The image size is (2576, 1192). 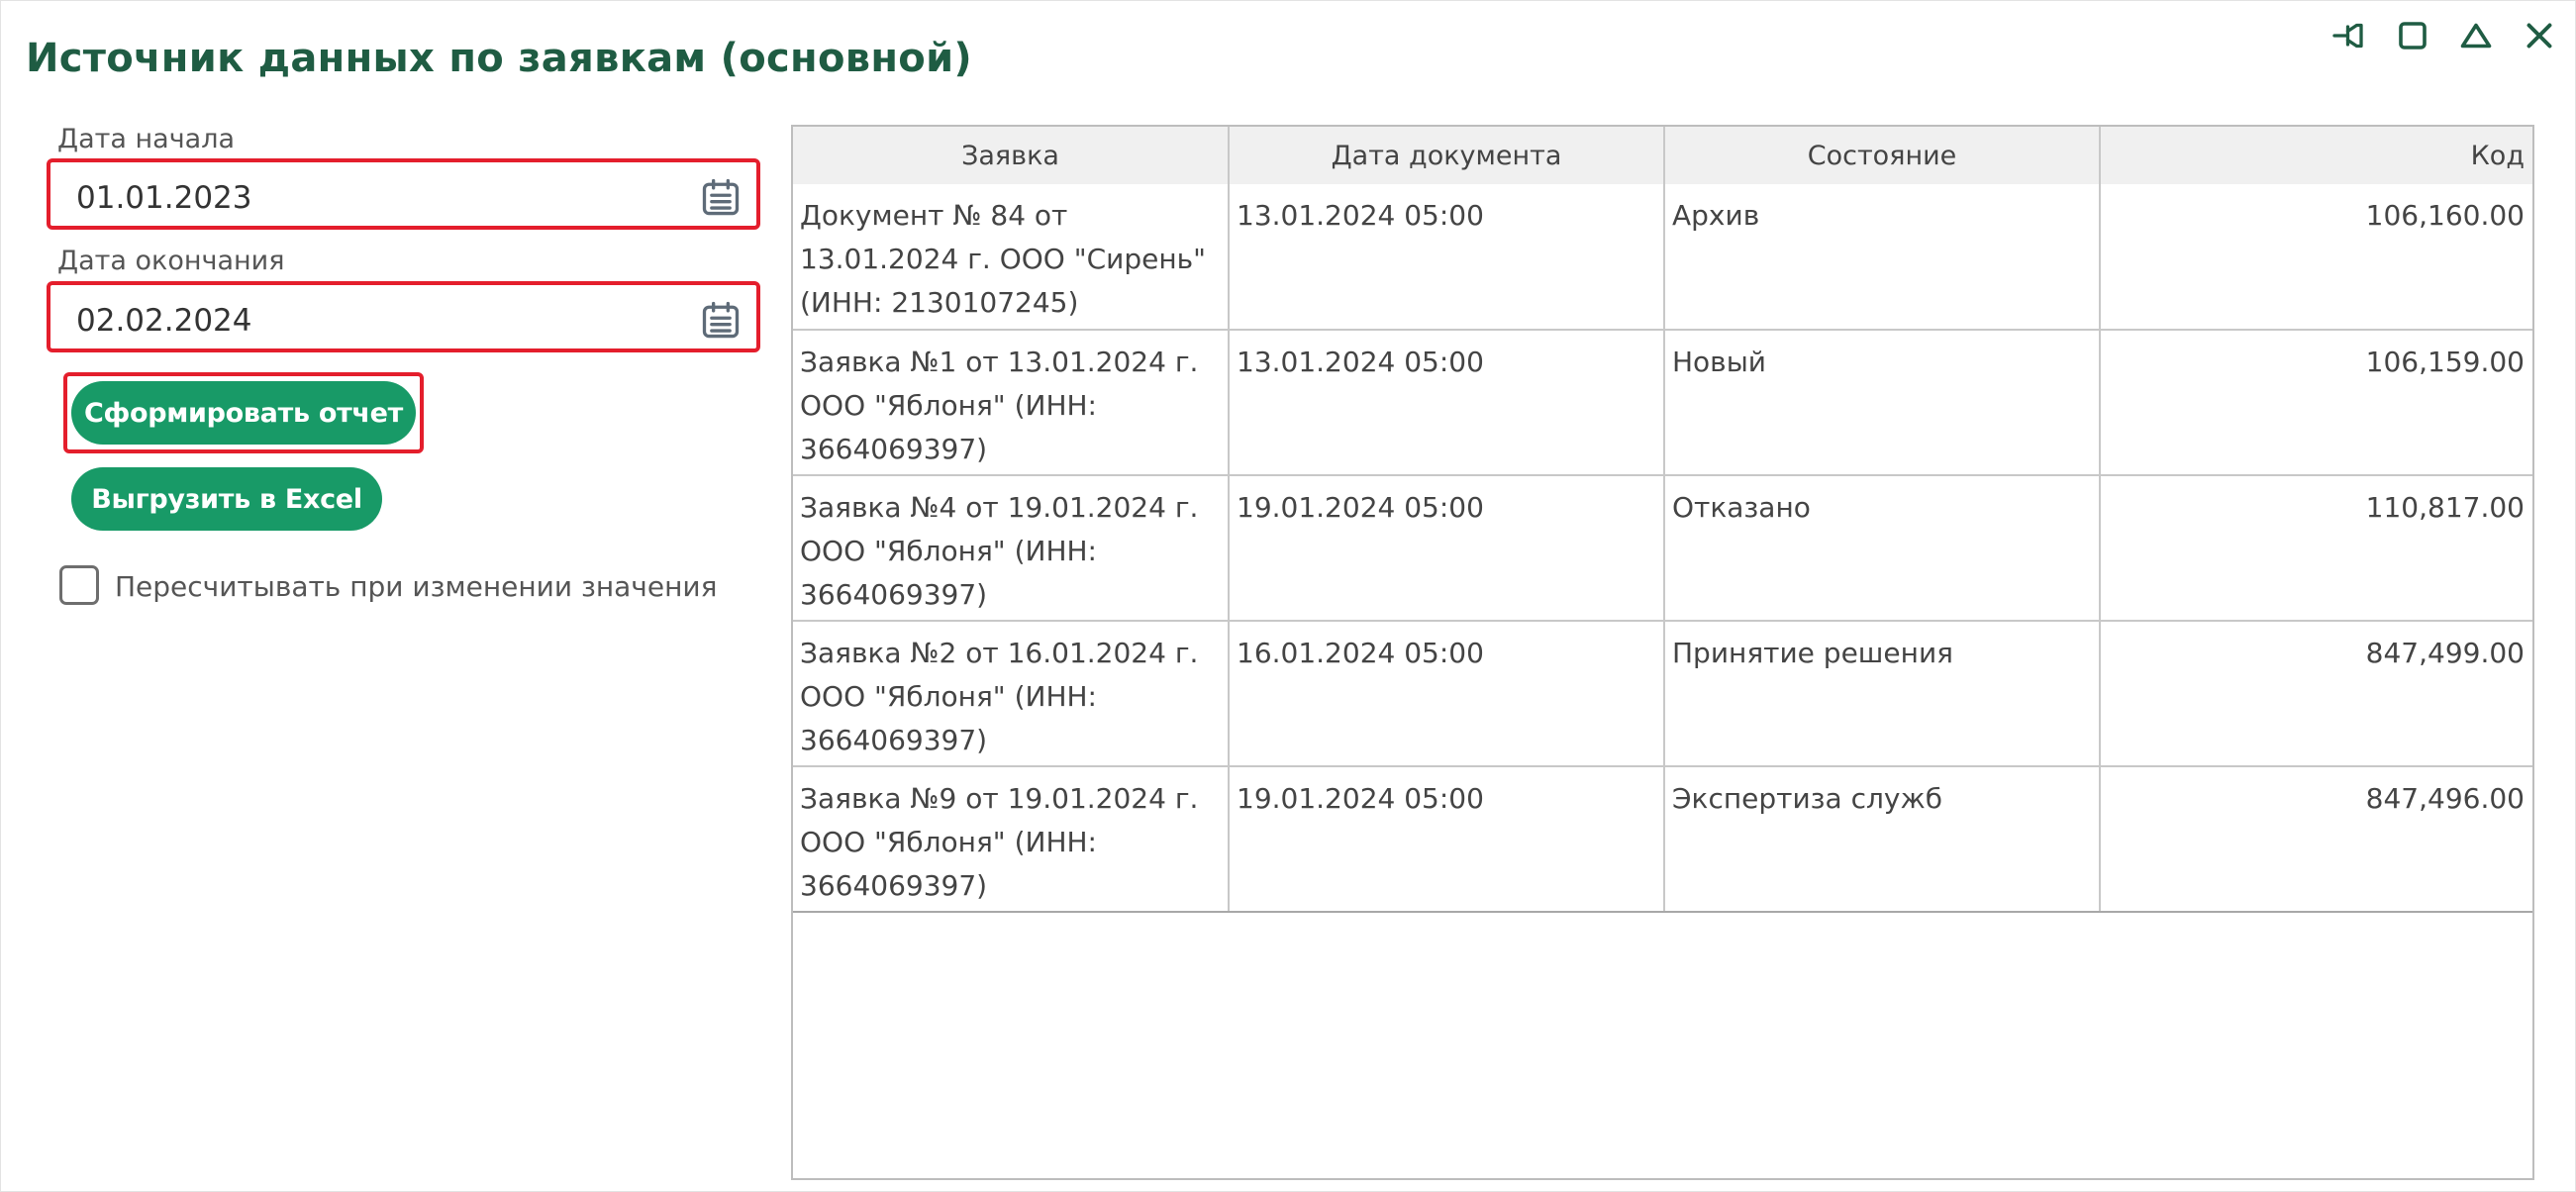 What do you see at coordinates (404, 316) in the screenshot?
I see `end-date-field: 02.02.2024` at bounding box center [404, 316].